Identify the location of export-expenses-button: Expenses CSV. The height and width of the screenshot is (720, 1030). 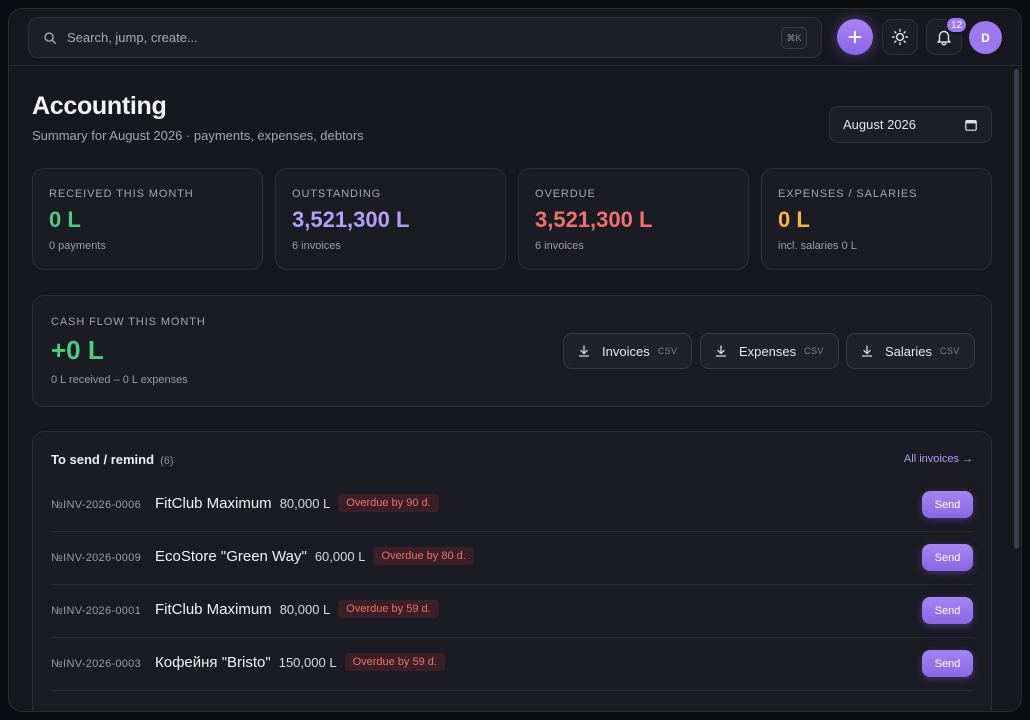
(769, 351).